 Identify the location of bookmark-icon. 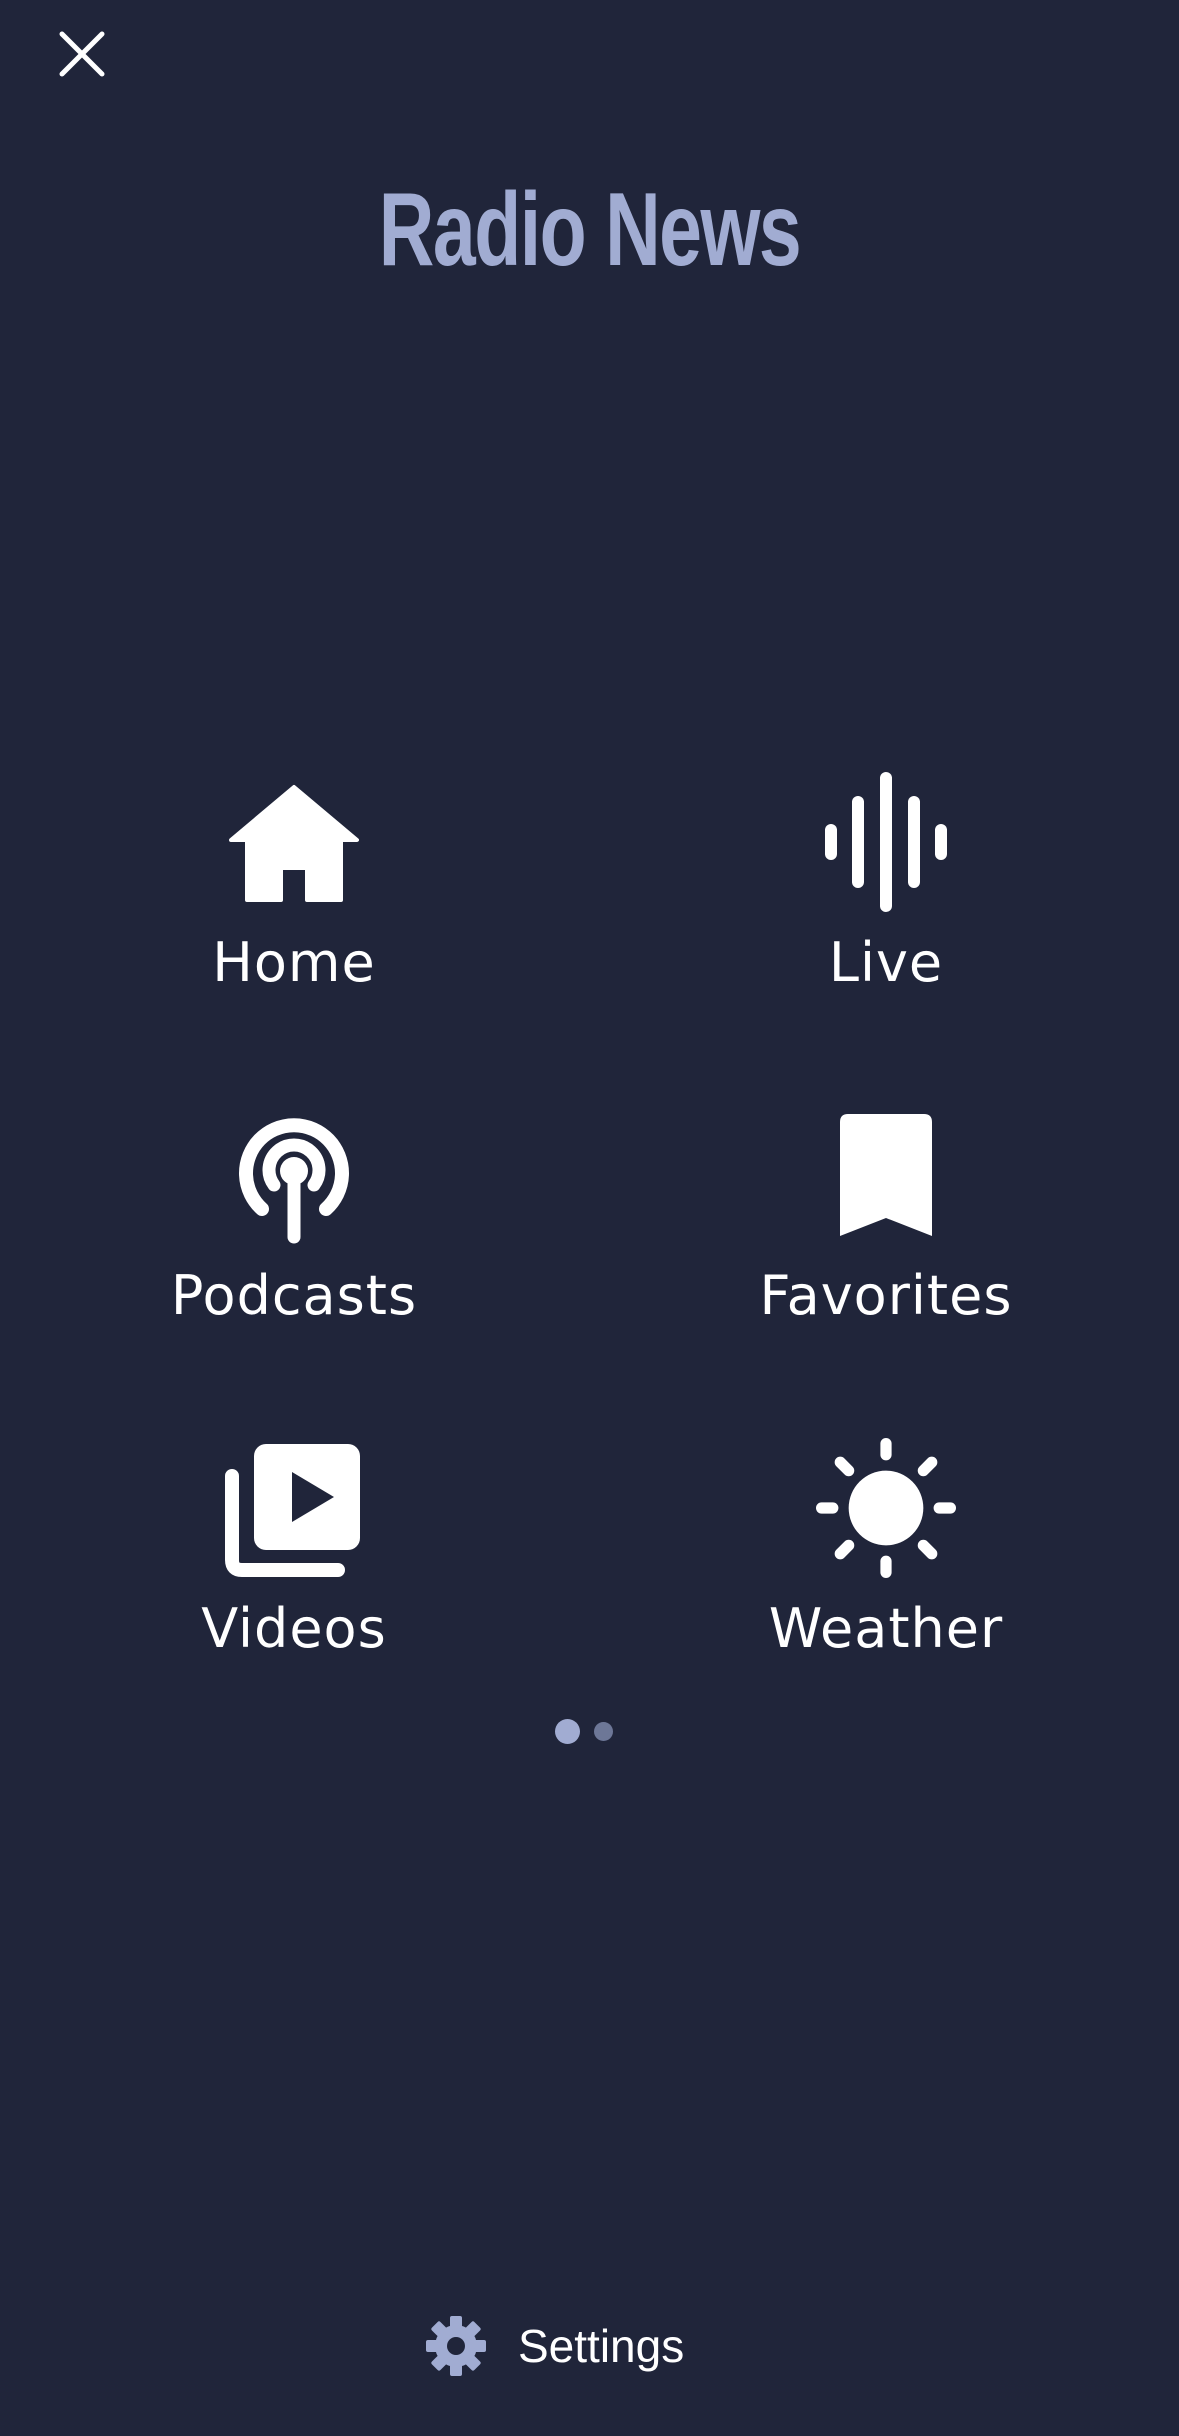
(886, 1175).